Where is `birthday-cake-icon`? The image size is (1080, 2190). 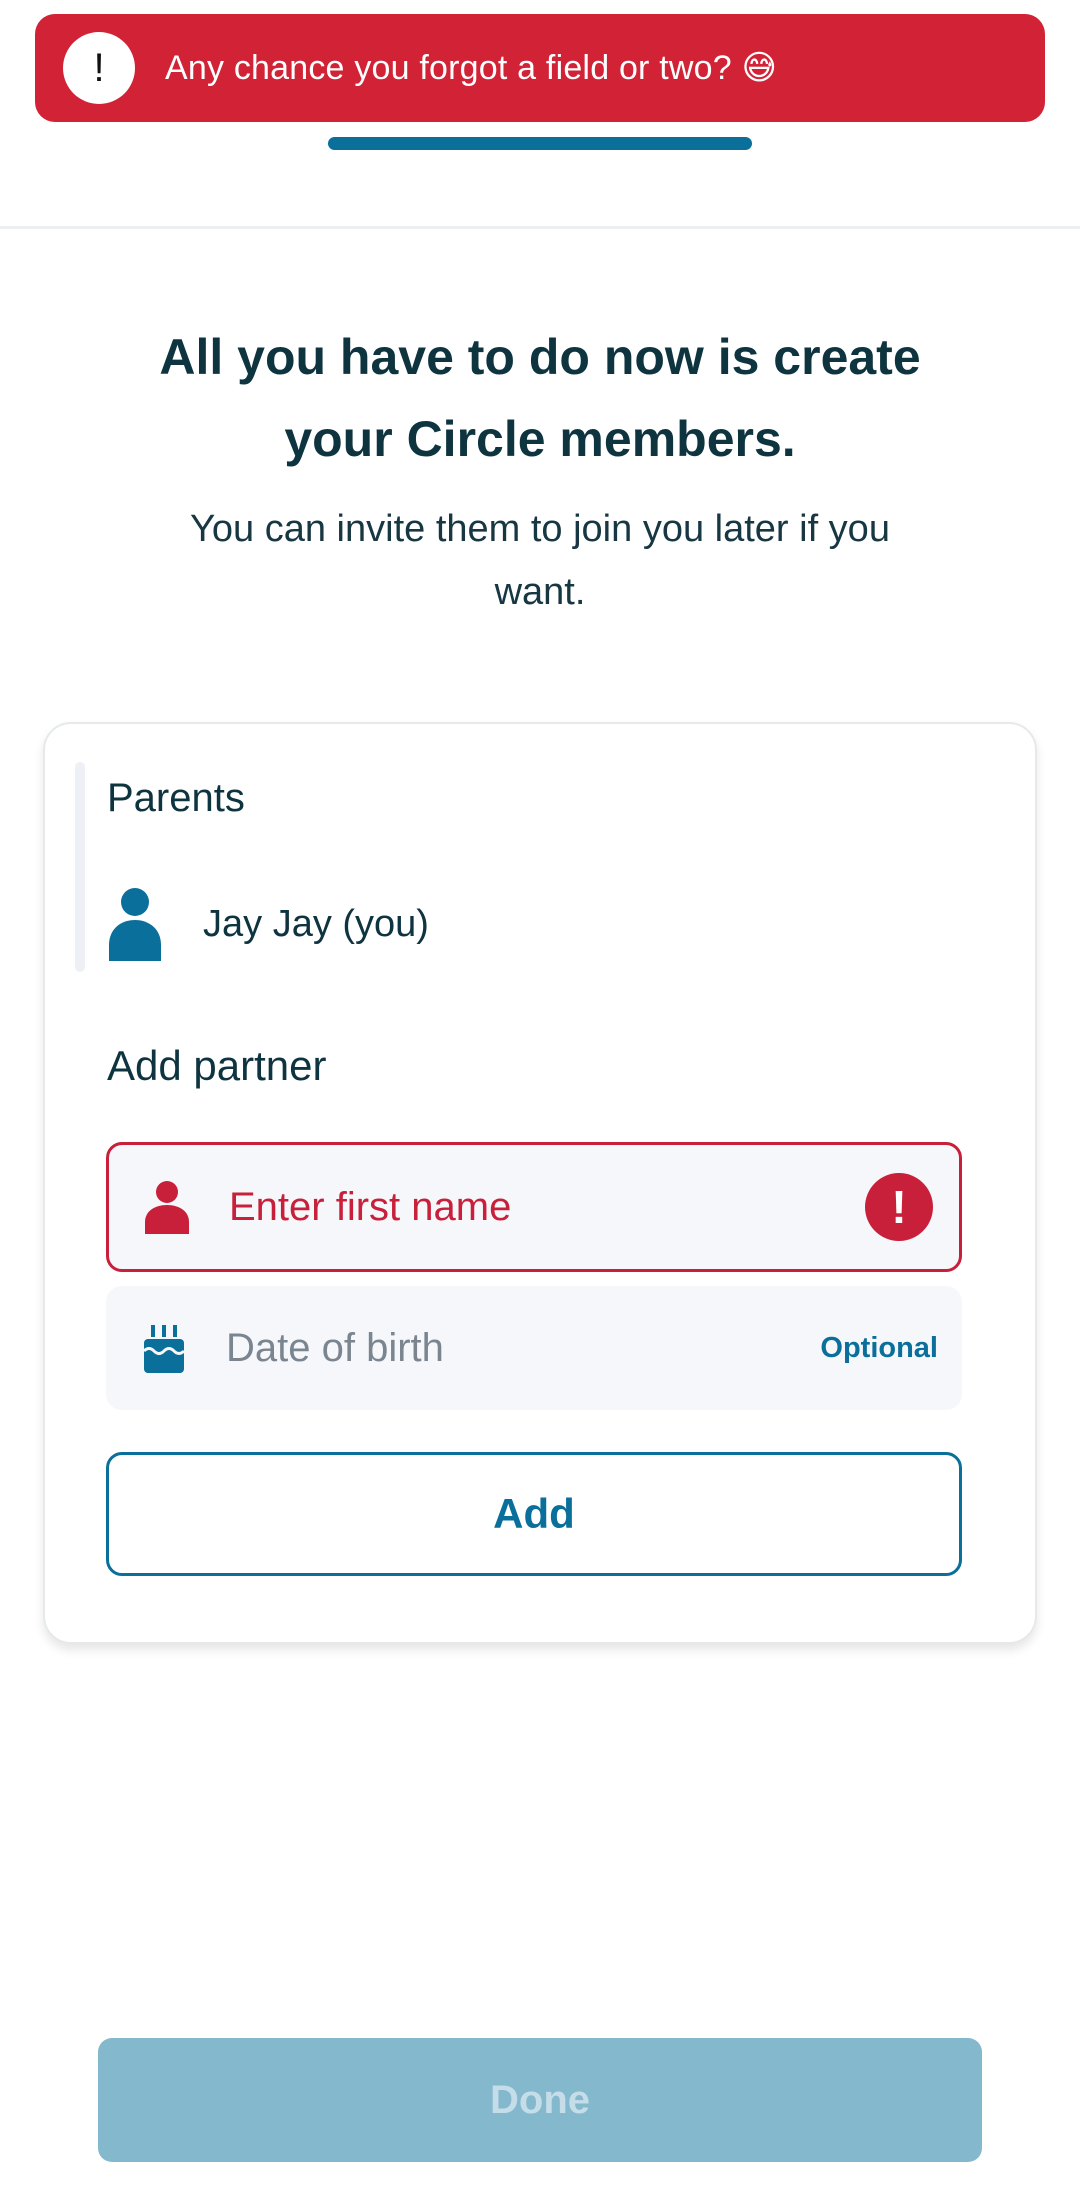
birthday-cake-icon is located at coordinates (164, 1349).